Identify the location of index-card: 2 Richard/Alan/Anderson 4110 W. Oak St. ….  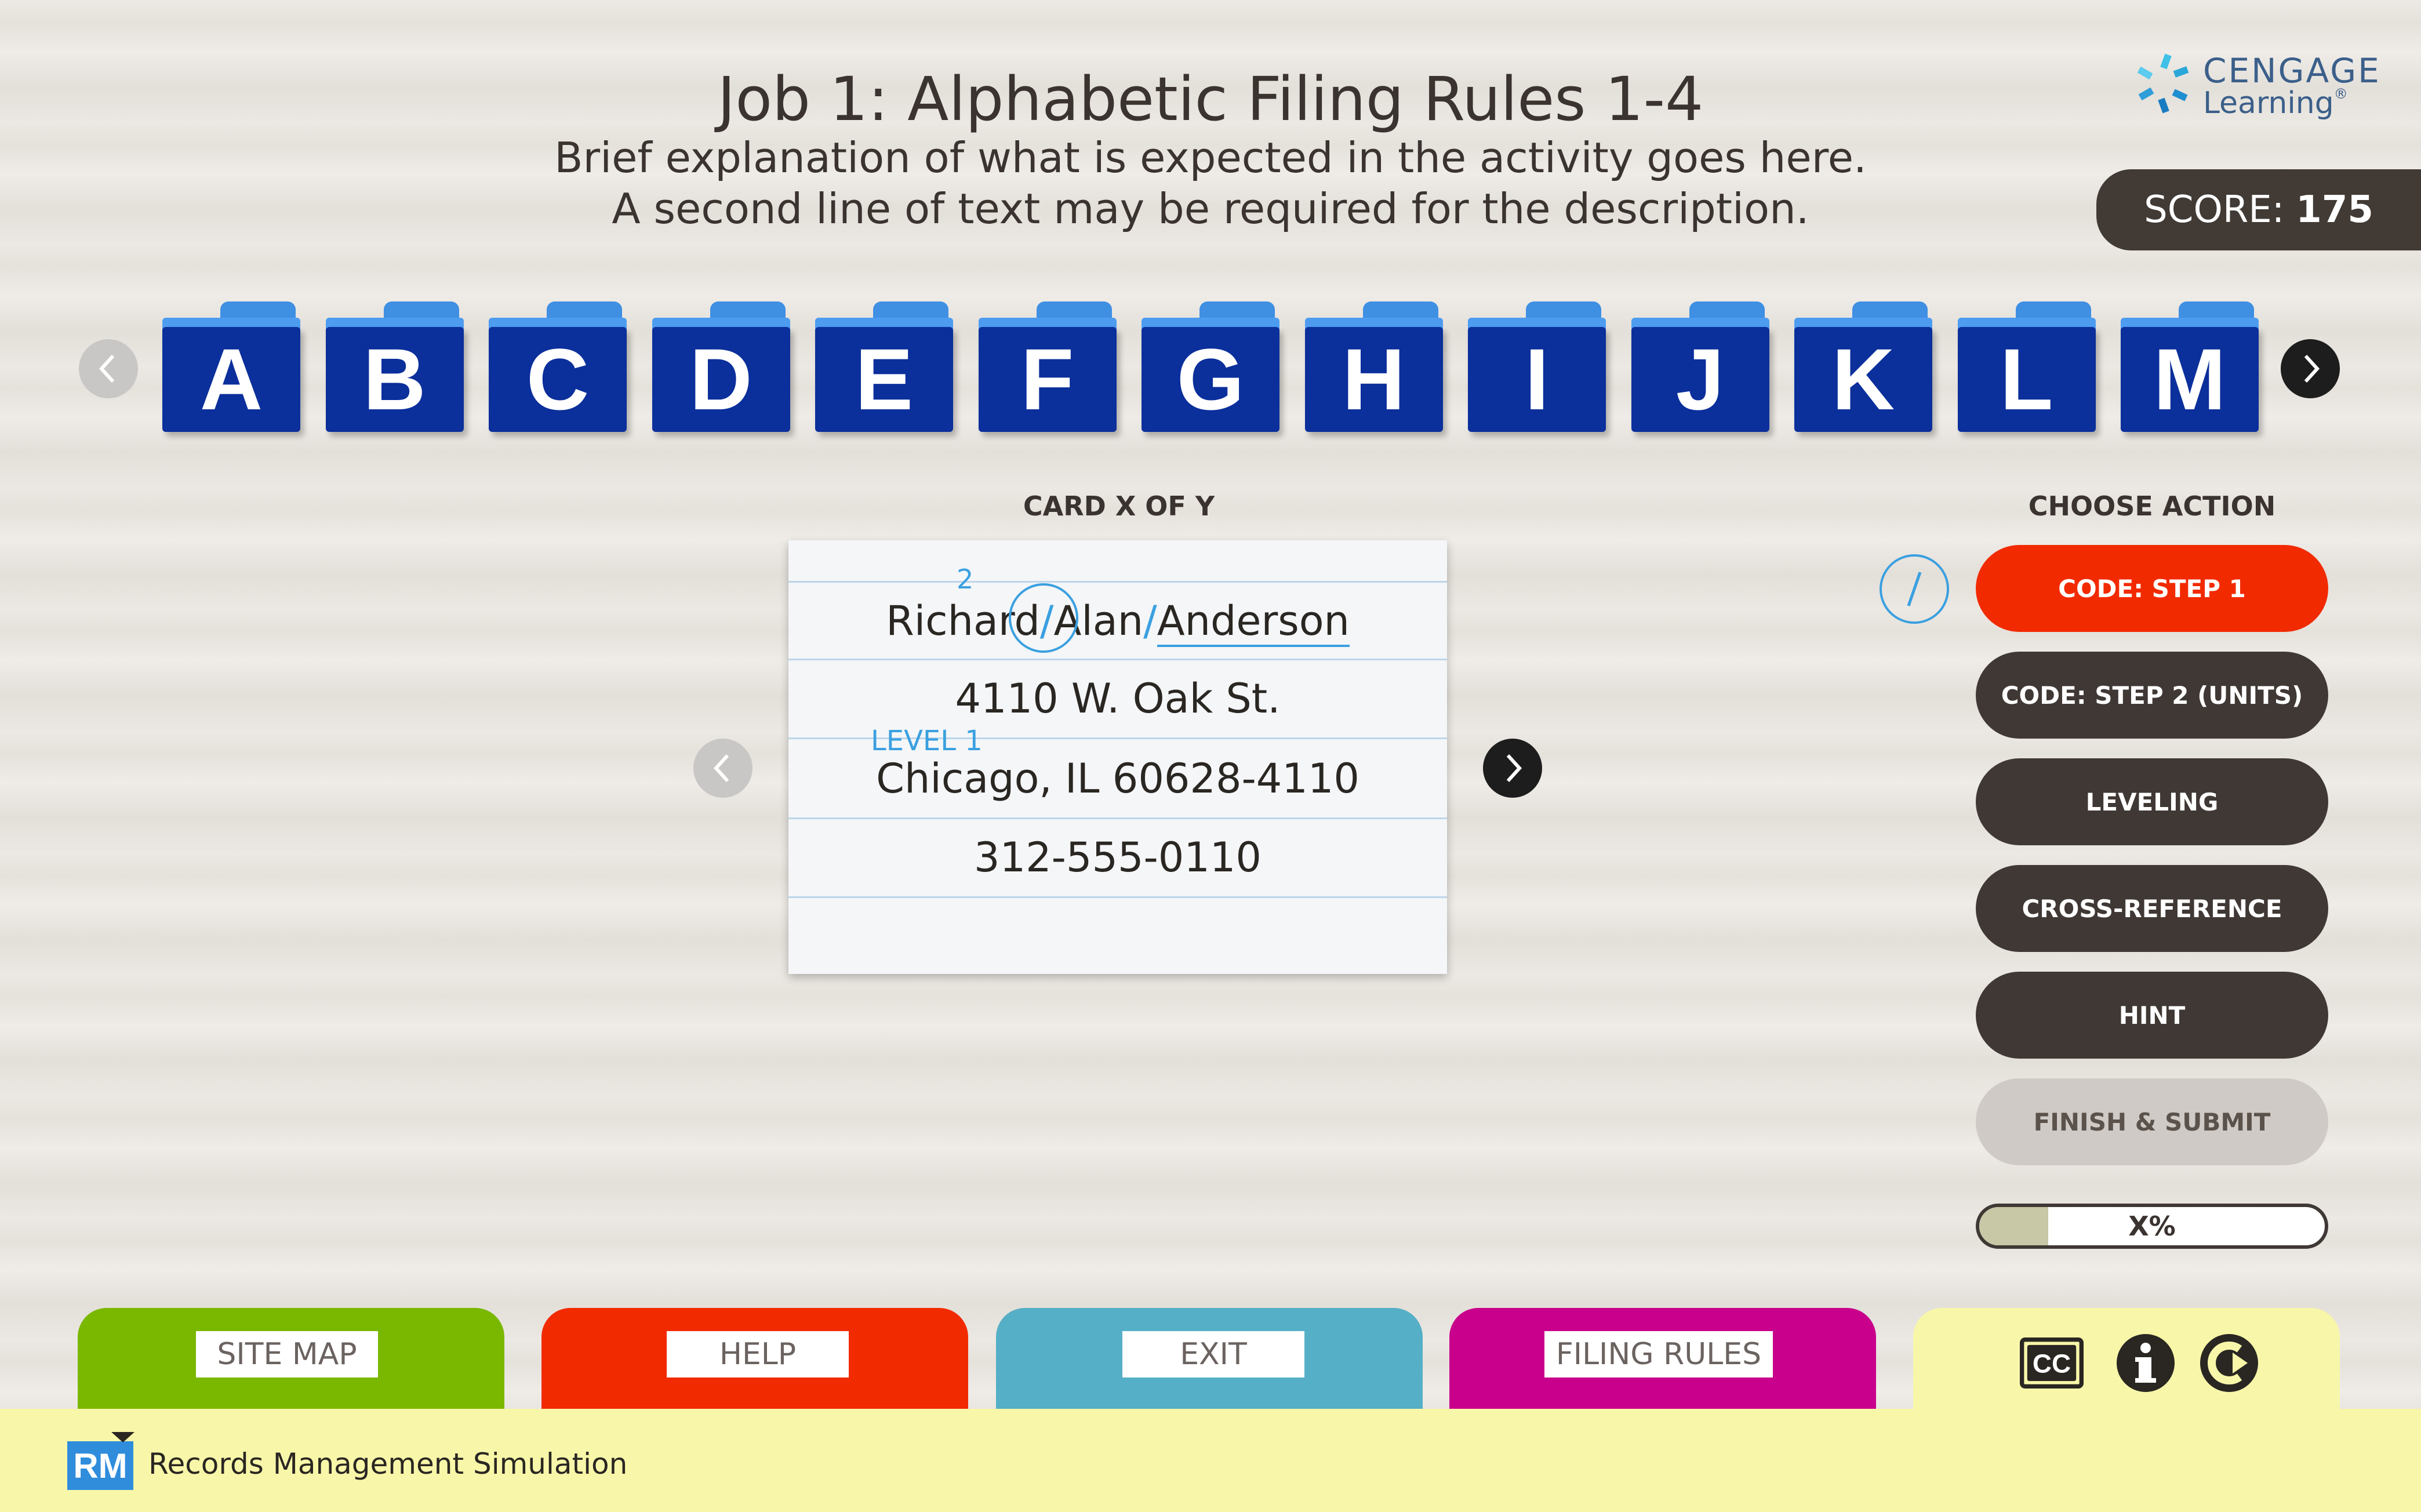
(1118, 757).